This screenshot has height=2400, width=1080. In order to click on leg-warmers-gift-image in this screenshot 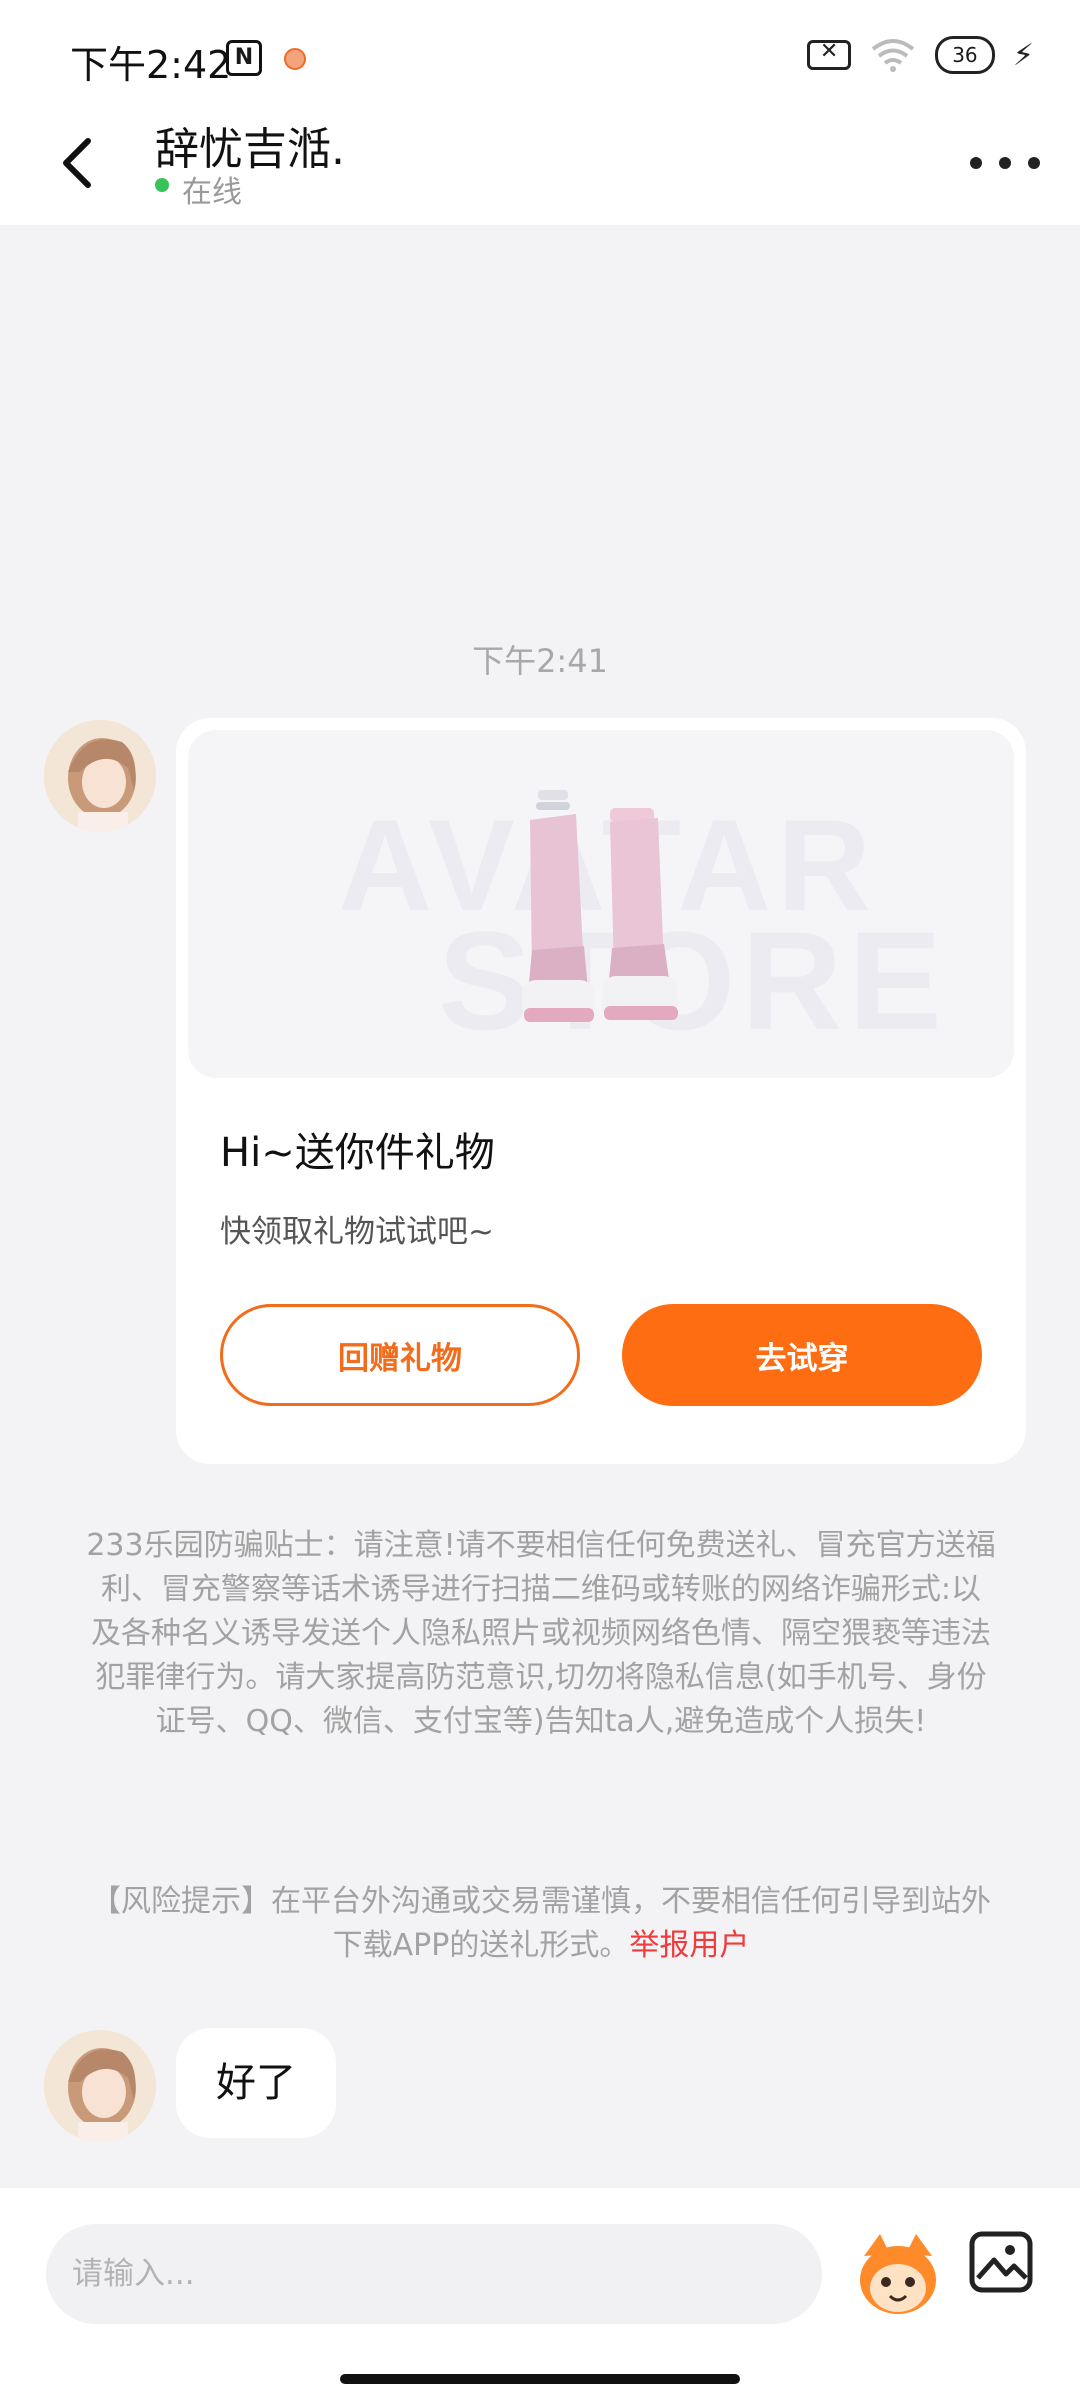, I will do `click(600, 906)`.